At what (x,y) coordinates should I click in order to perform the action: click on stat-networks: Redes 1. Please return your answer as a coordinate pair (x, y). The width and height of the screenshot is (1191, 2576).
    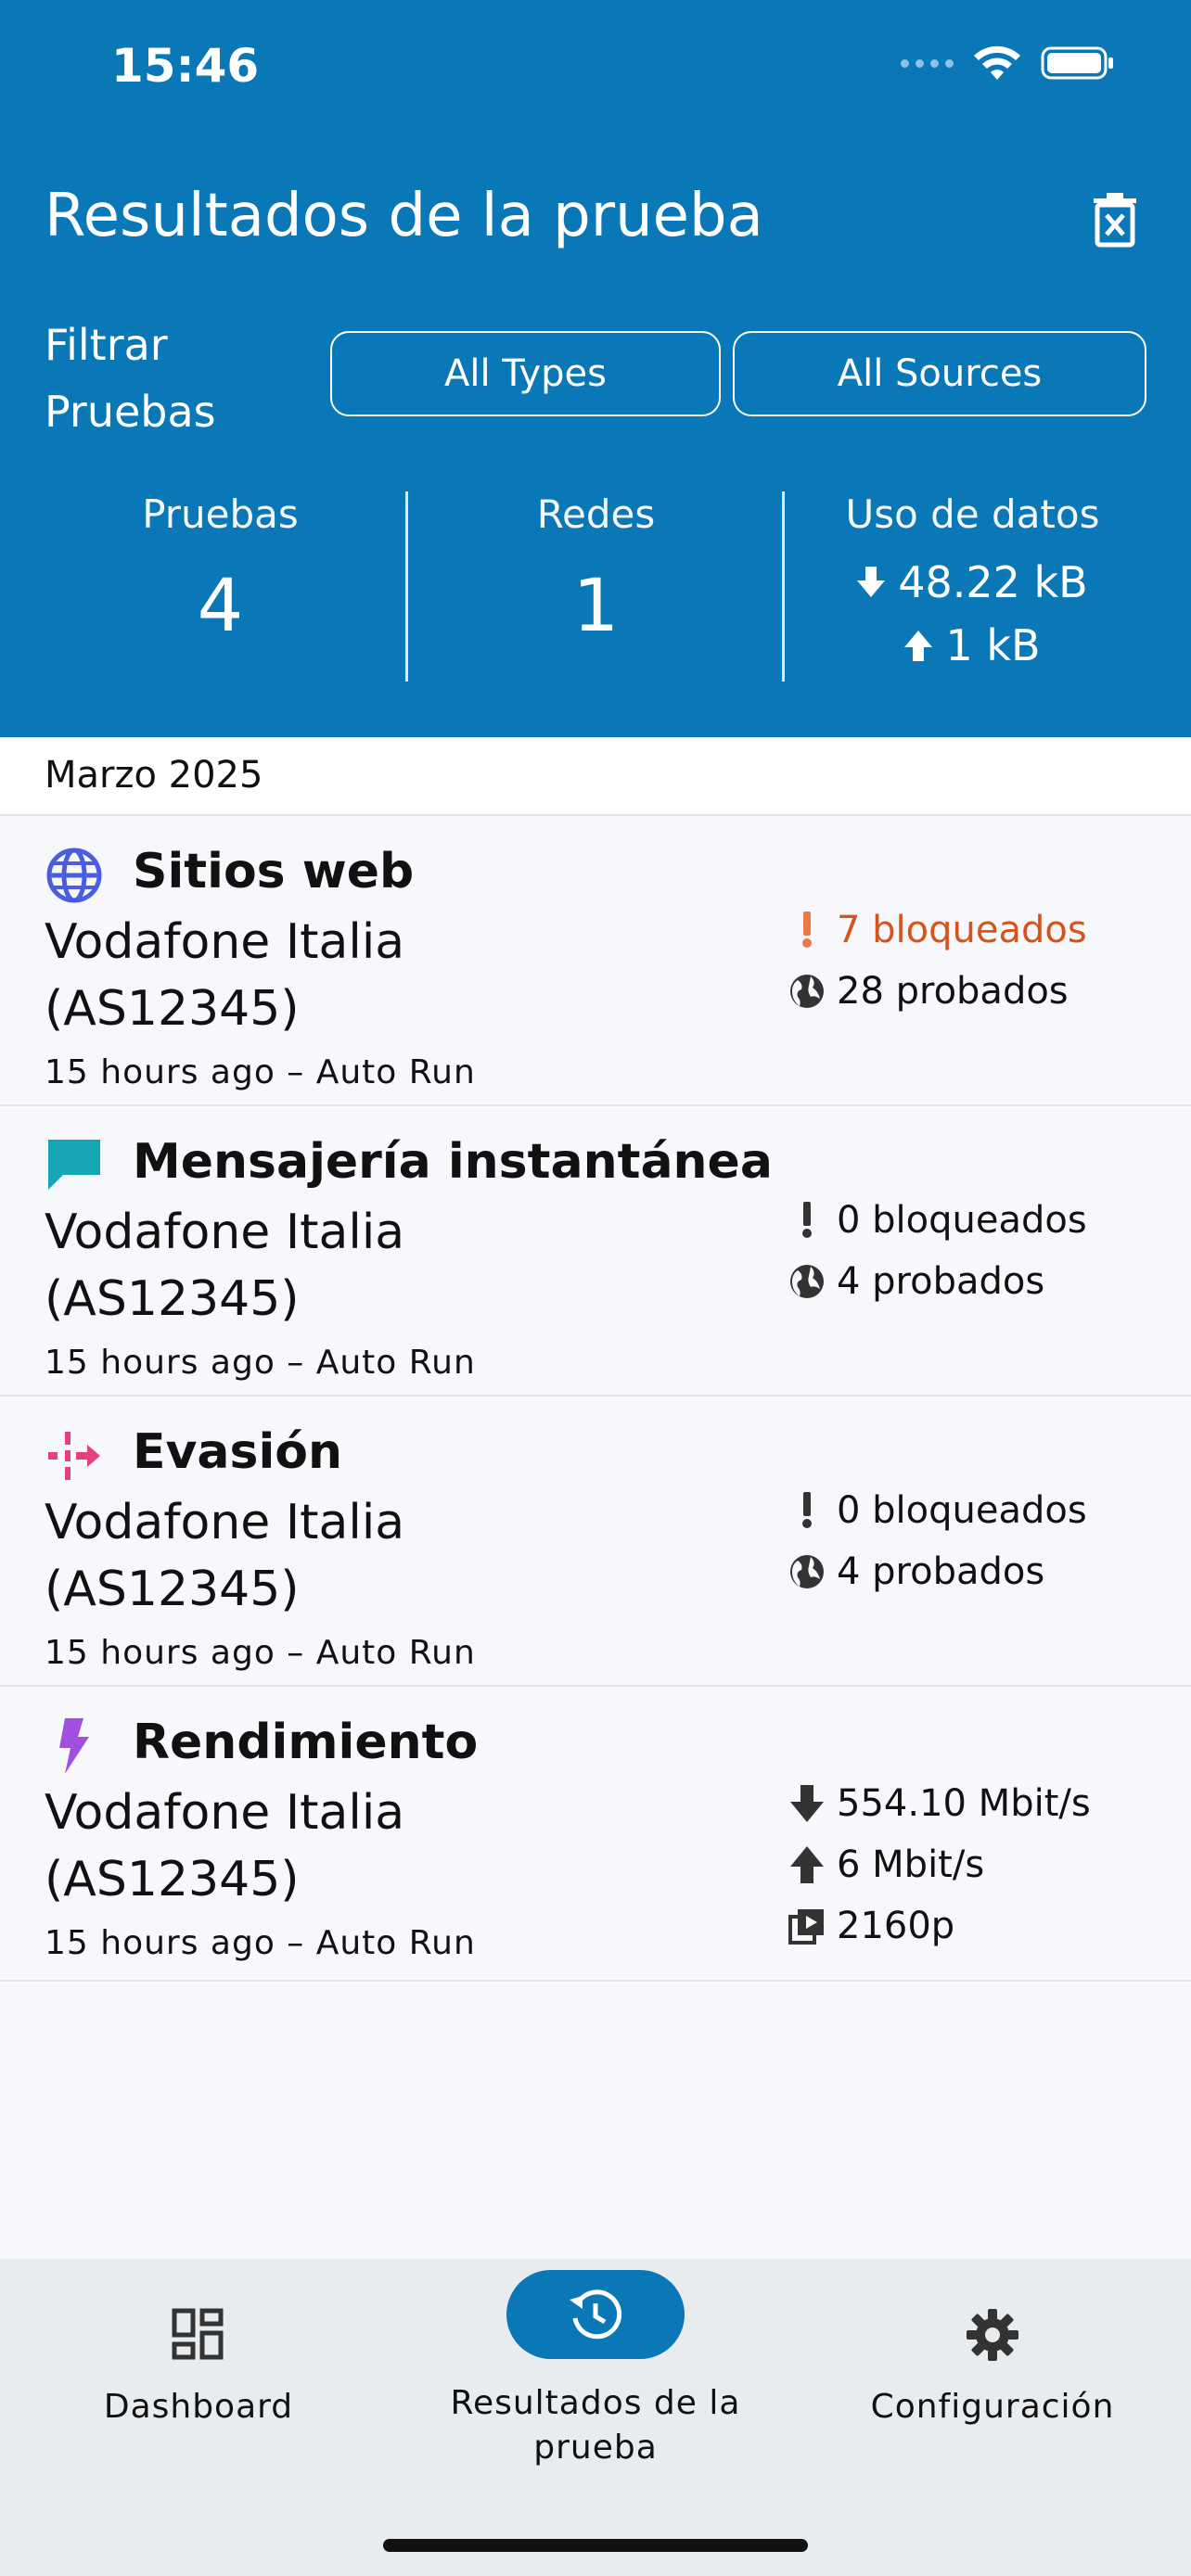
    Looking at the image, I should click on (596, 569).